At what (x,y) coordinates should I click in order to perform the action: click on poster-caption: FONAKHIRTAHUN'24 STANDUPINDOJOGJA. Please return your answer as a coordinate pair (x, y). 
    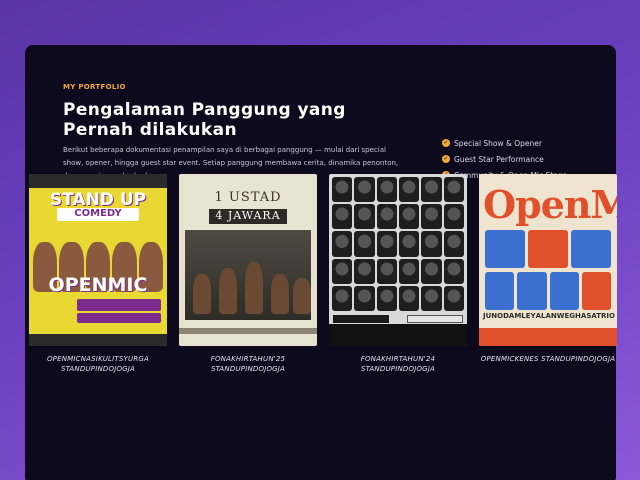
    Looking at the image, I should click on (398, 364).